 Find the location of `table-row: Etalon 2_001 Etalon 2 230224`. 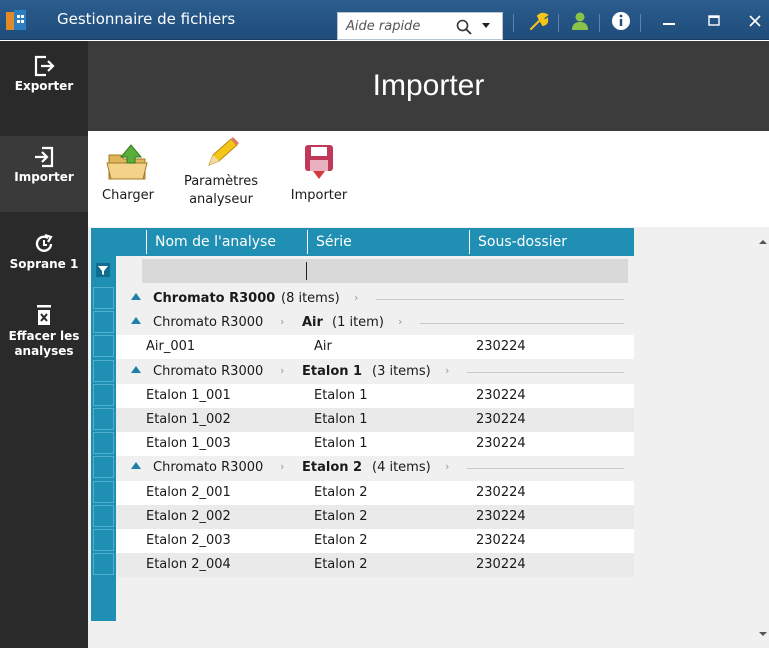

table-row: Etalon 2_001 Etalon 2 230224 is located at coordinates (375, 493).